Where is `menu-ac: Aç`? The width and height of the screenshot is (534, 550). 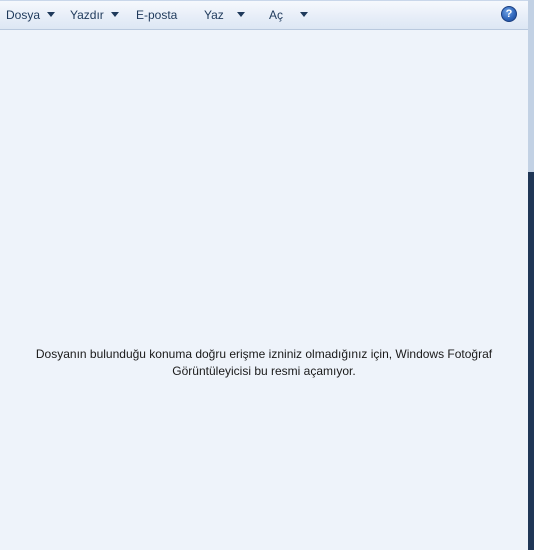 menu-ac: Aç is located at coordinates (276, 15).